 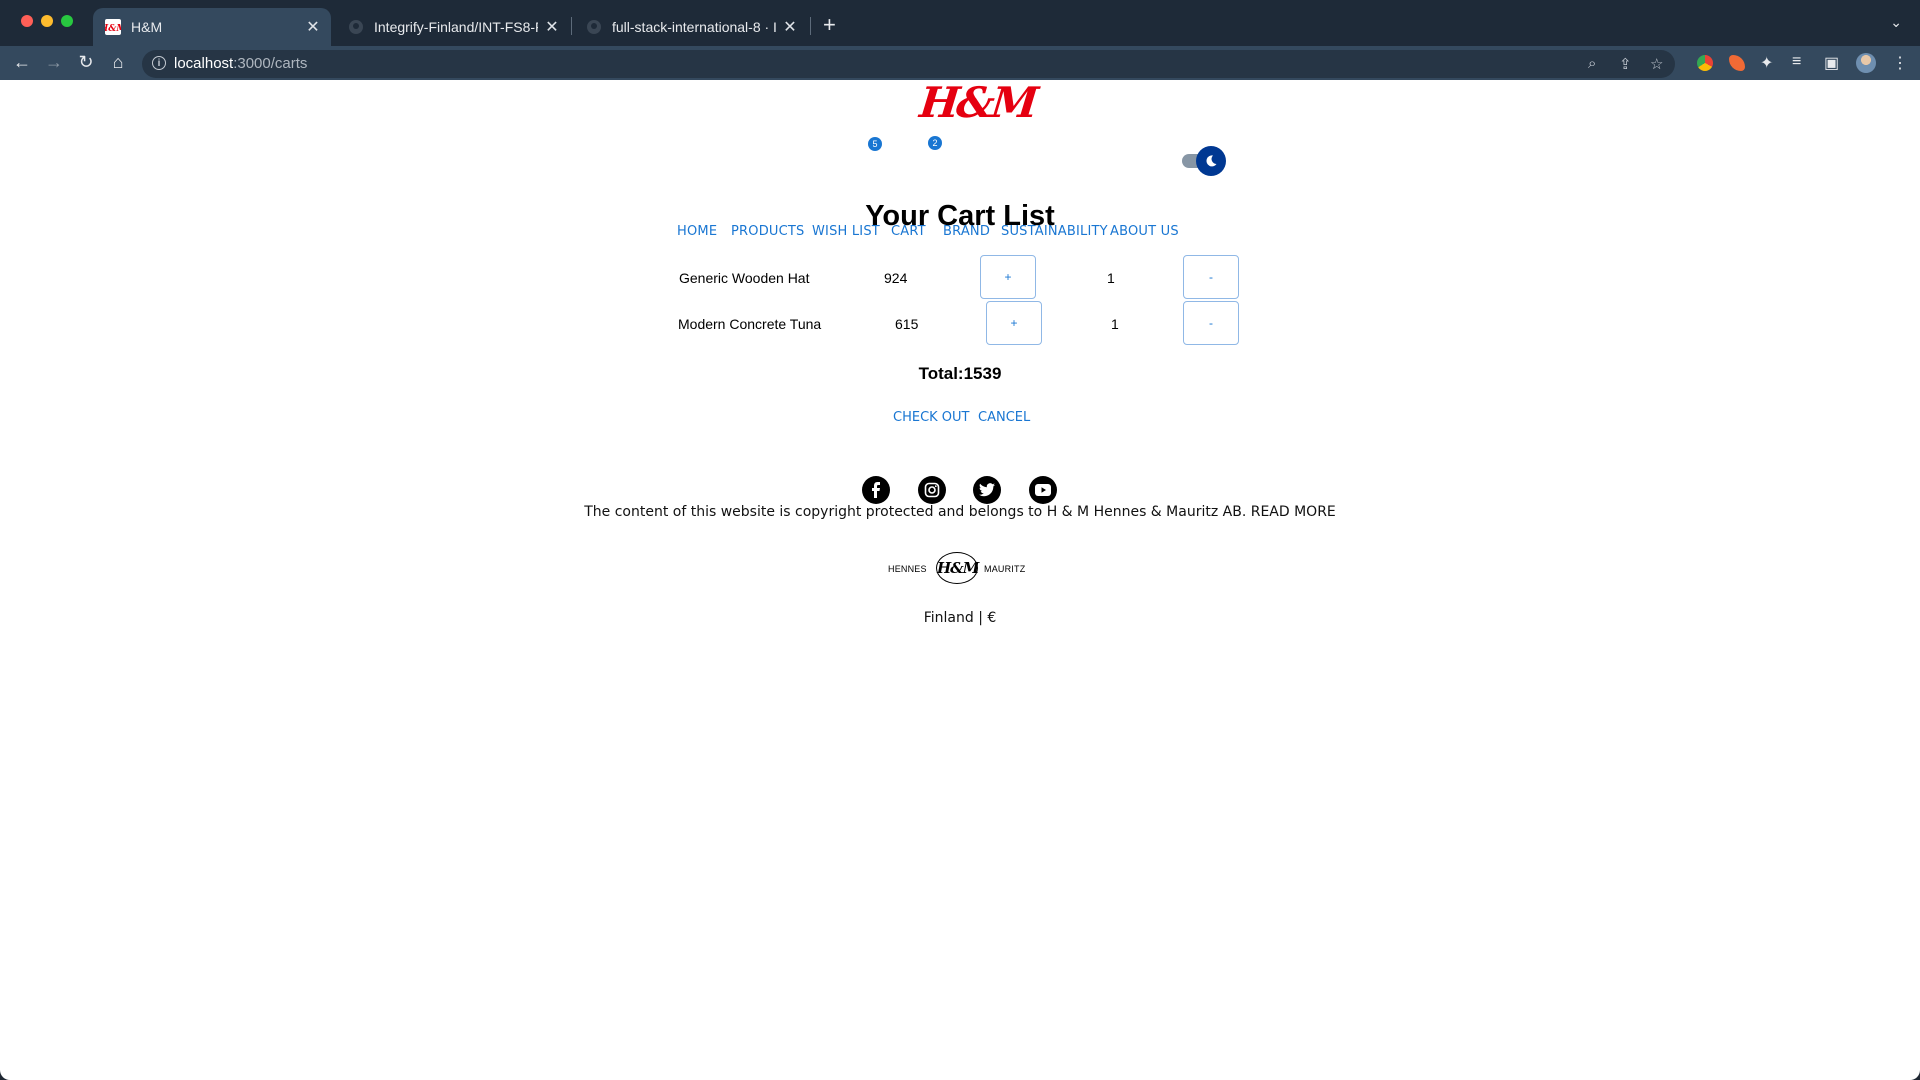 I want to click on theme-toggle, so click(x=1204, y=161).